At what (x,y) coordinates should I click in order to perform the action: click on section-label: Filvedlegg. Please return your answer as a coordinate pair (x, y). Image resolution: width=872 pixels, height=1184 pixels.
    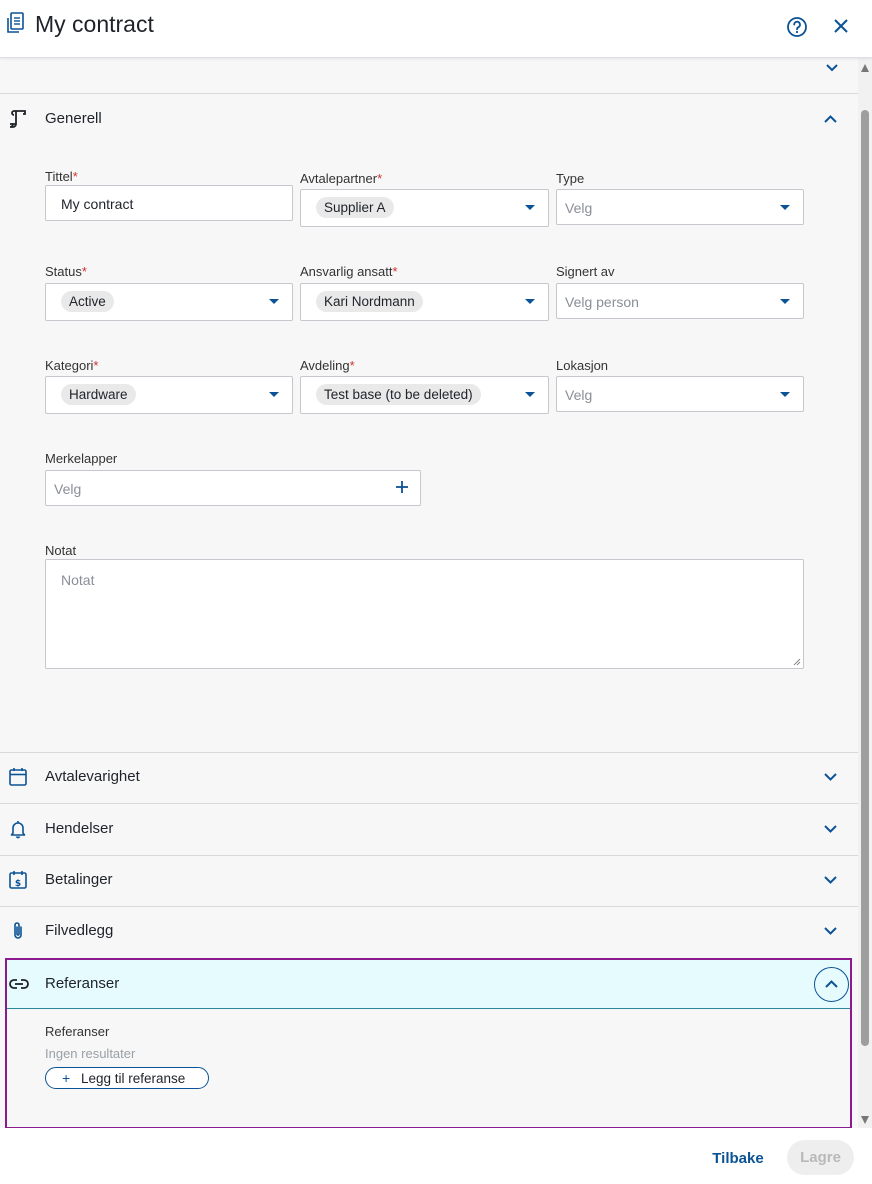
    Looking at the image, I should click on (79, 930).